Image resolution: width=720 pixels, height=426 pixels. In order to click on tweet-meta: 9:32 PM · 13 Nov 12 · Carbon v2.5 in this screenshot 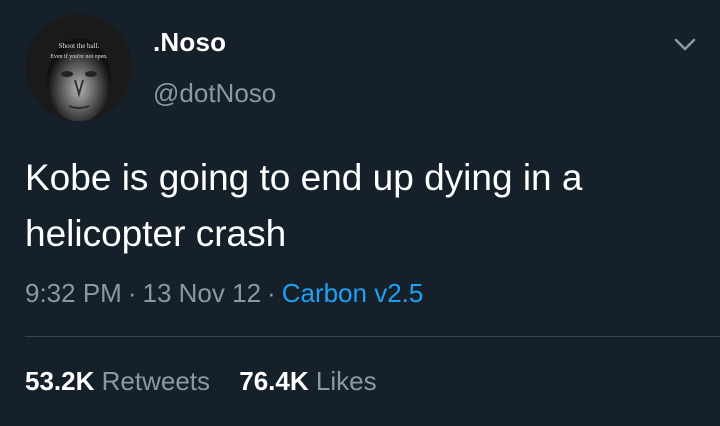, I will do `click(224, 293)`.